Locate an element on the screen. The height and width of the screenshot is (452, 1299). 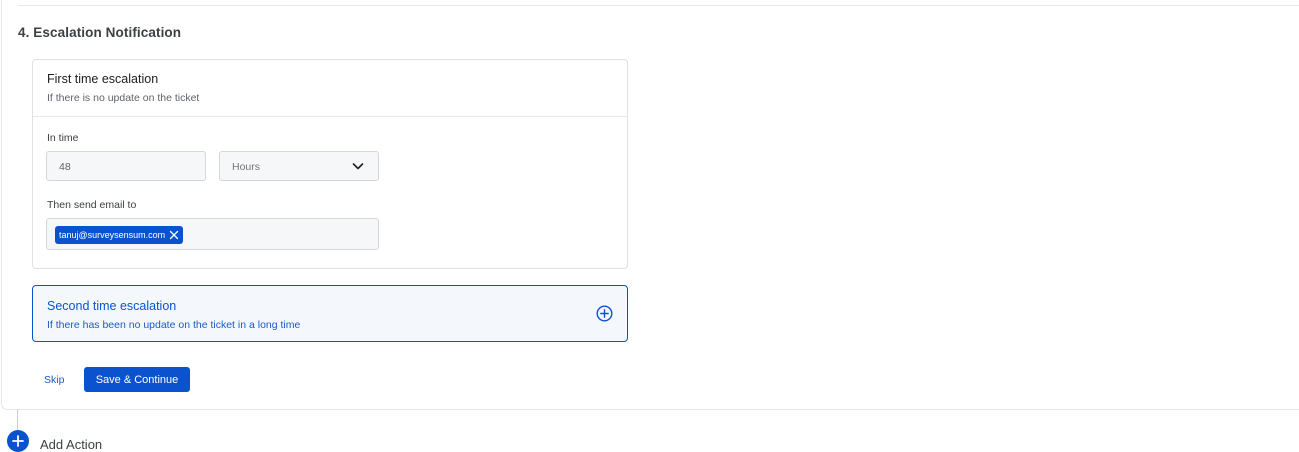
plus-icon is located at coordinates (18, 441).